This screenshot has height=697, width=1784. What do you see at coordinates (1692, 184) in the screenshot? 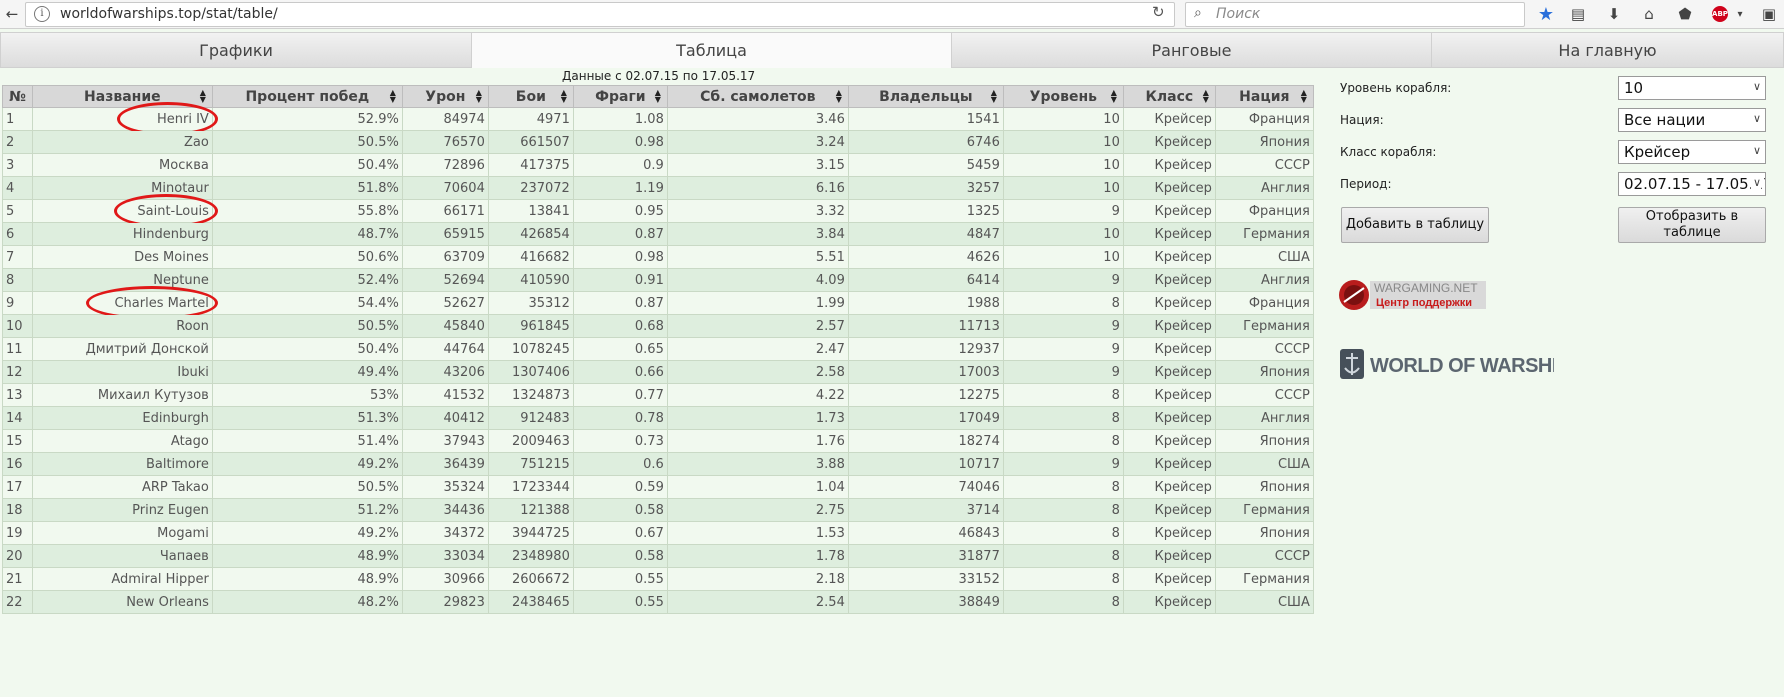
I see `period-select: 02.07.15 - 17.05.17 ∨` at bounding box center [1692, 184].